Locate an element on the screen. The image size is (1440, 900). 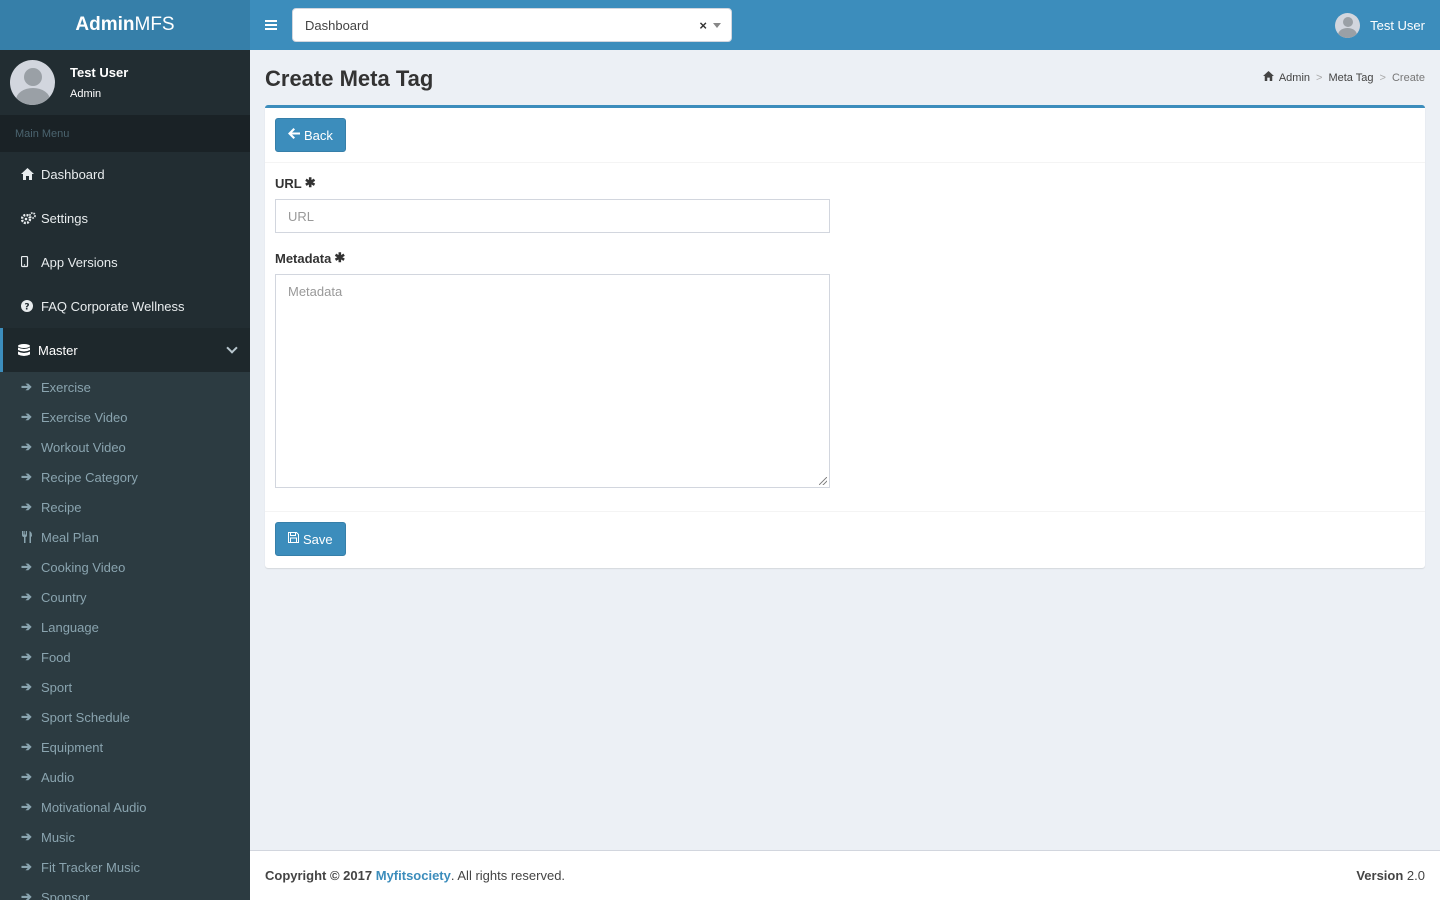
metadata-label-text: Metadata is located at coordinates (303, 258).